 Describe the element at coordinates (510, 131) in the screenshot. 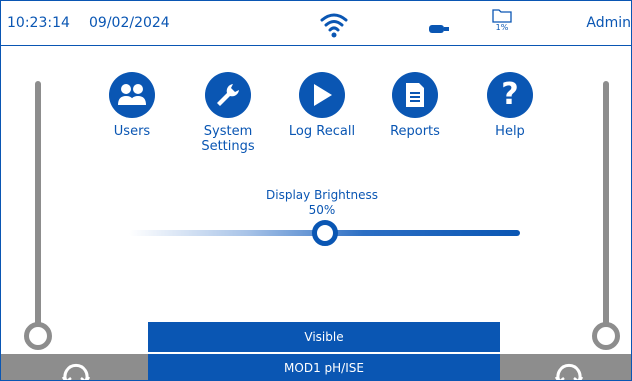

I see `help-label: Help` at that location.